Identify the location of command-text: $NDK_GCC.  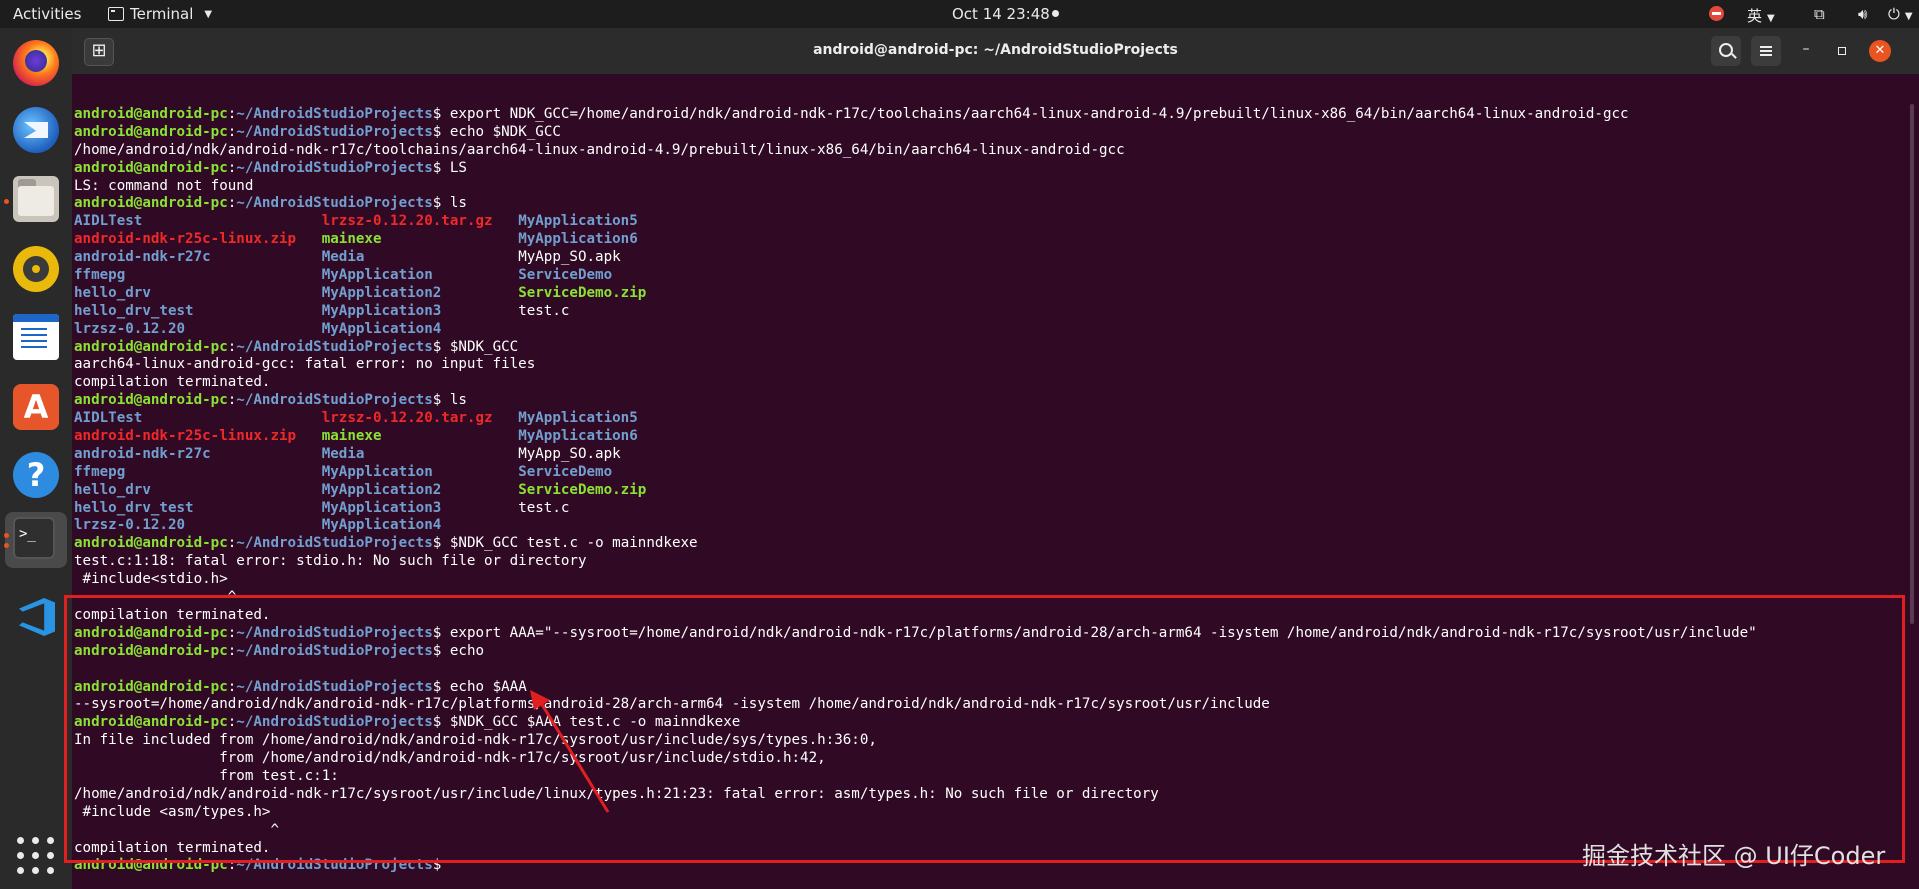
(484, 346).